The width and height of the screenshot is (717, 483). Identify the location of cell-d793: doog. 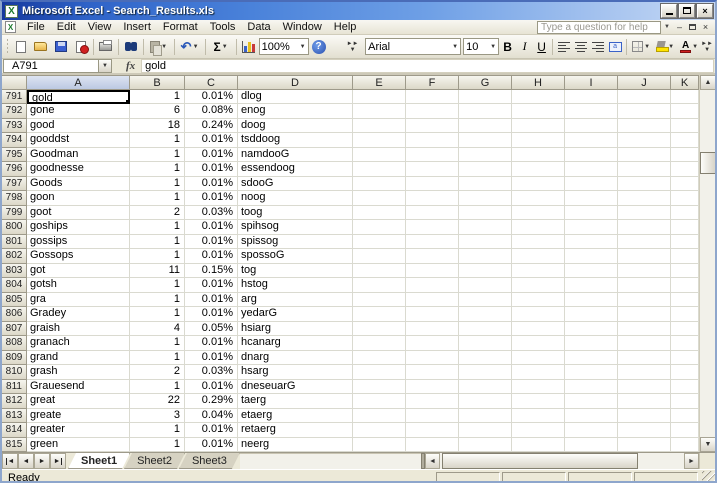
(295, 126).